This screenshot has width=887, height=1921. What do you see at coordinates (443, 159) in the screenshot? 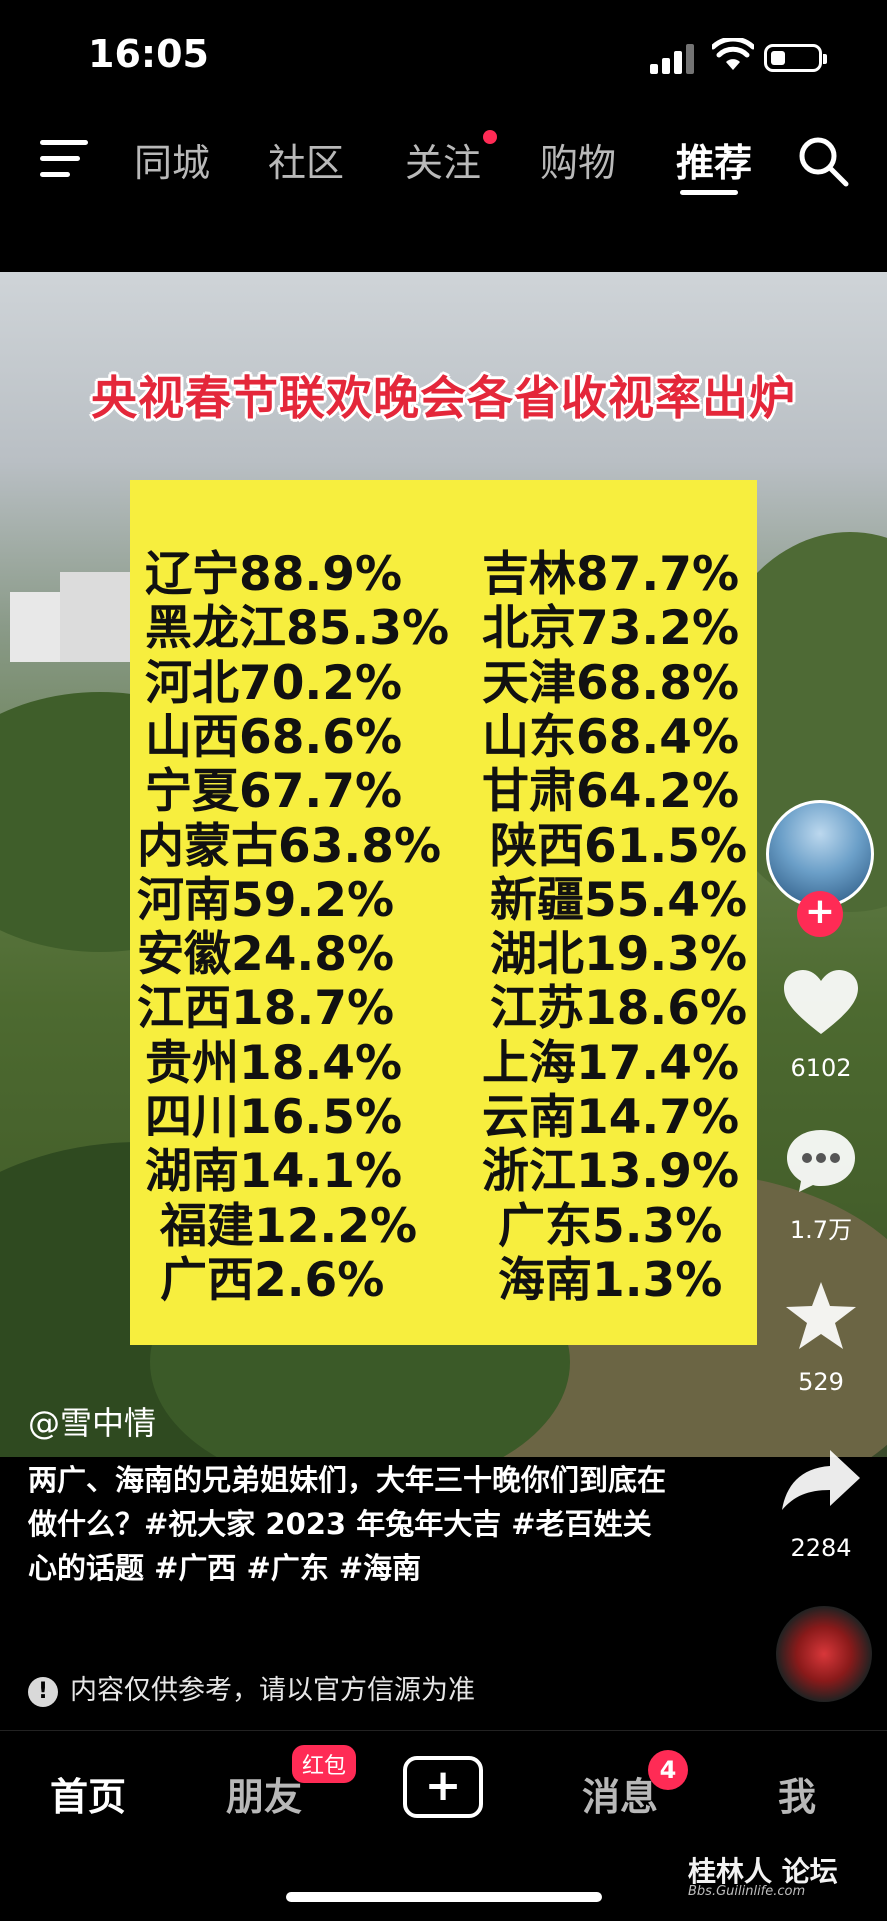
I see `tab-following: 关注` at bounding box center [443, 159].